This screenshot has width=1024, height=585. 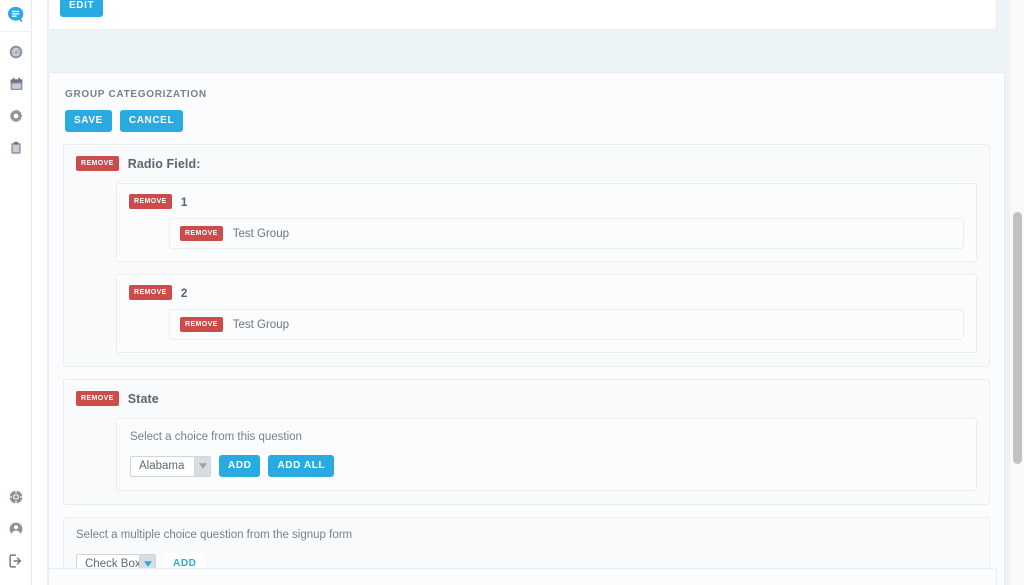 I want to click on sidebar-top-group, so click(x=16, y=82).